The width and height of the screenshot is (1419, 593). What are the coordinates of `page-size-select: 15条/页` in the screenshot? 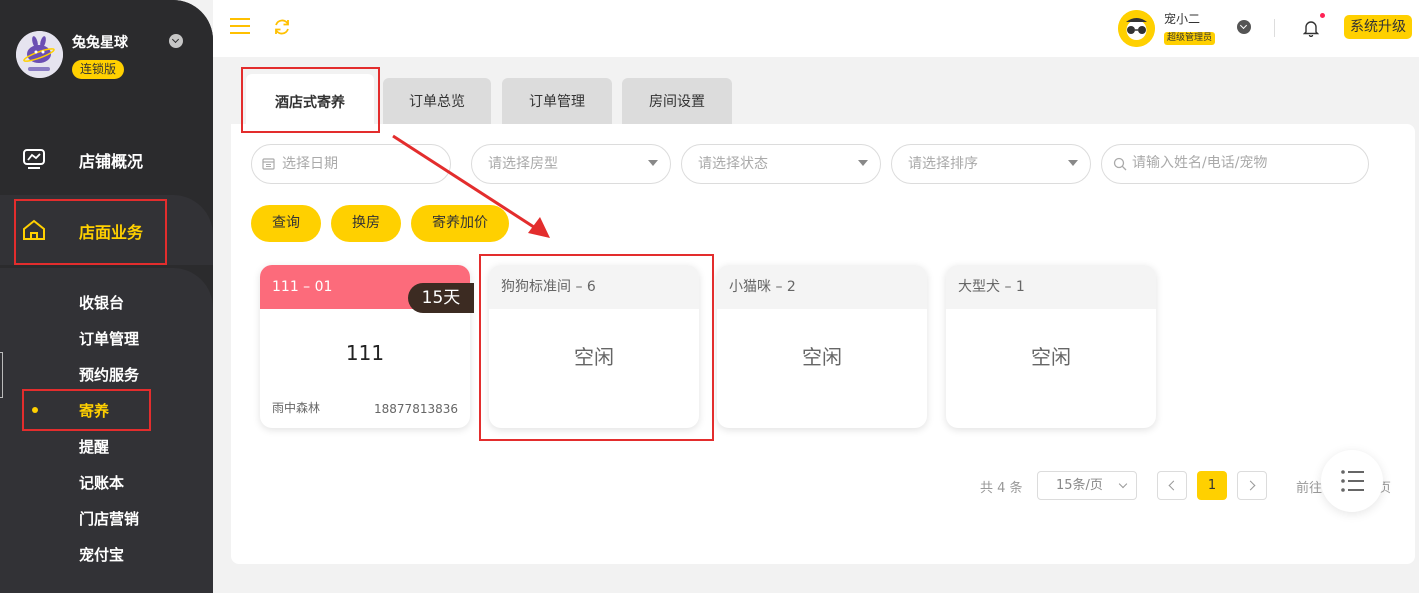 It's located at (1087, 485).